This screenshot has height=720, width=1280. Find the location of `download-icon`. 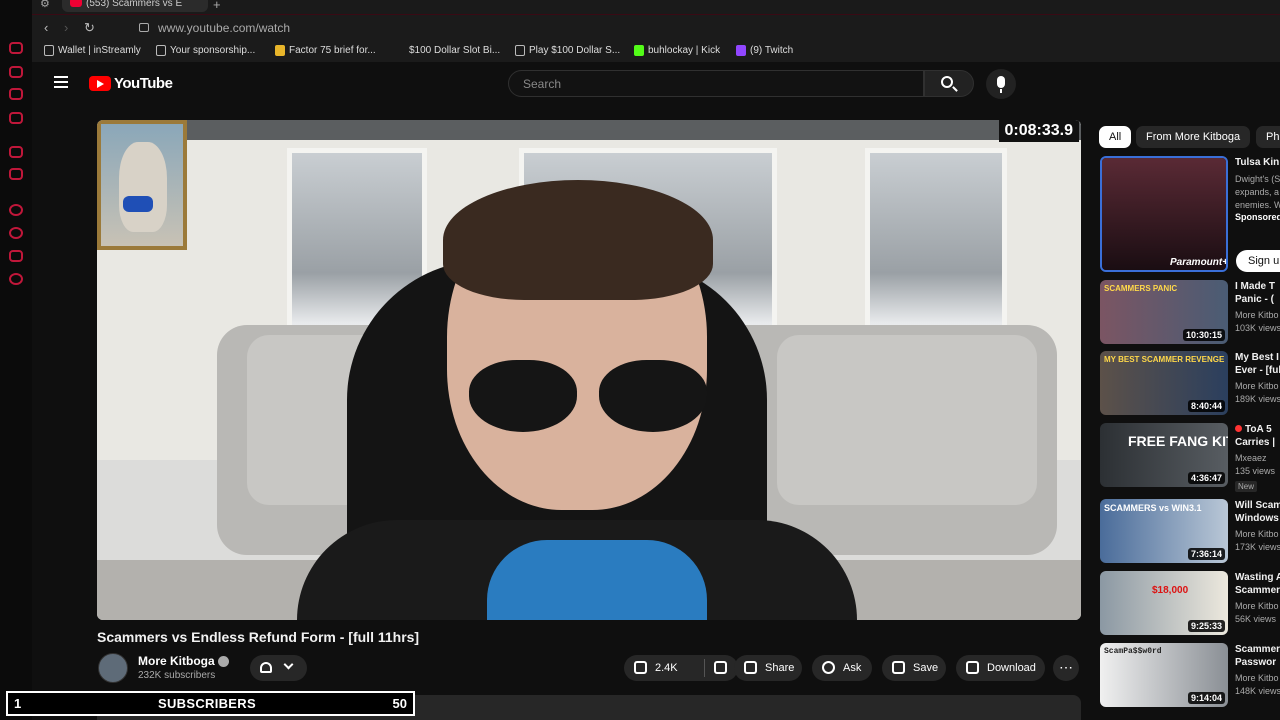

download-icon is located at coordinates (972, 667).